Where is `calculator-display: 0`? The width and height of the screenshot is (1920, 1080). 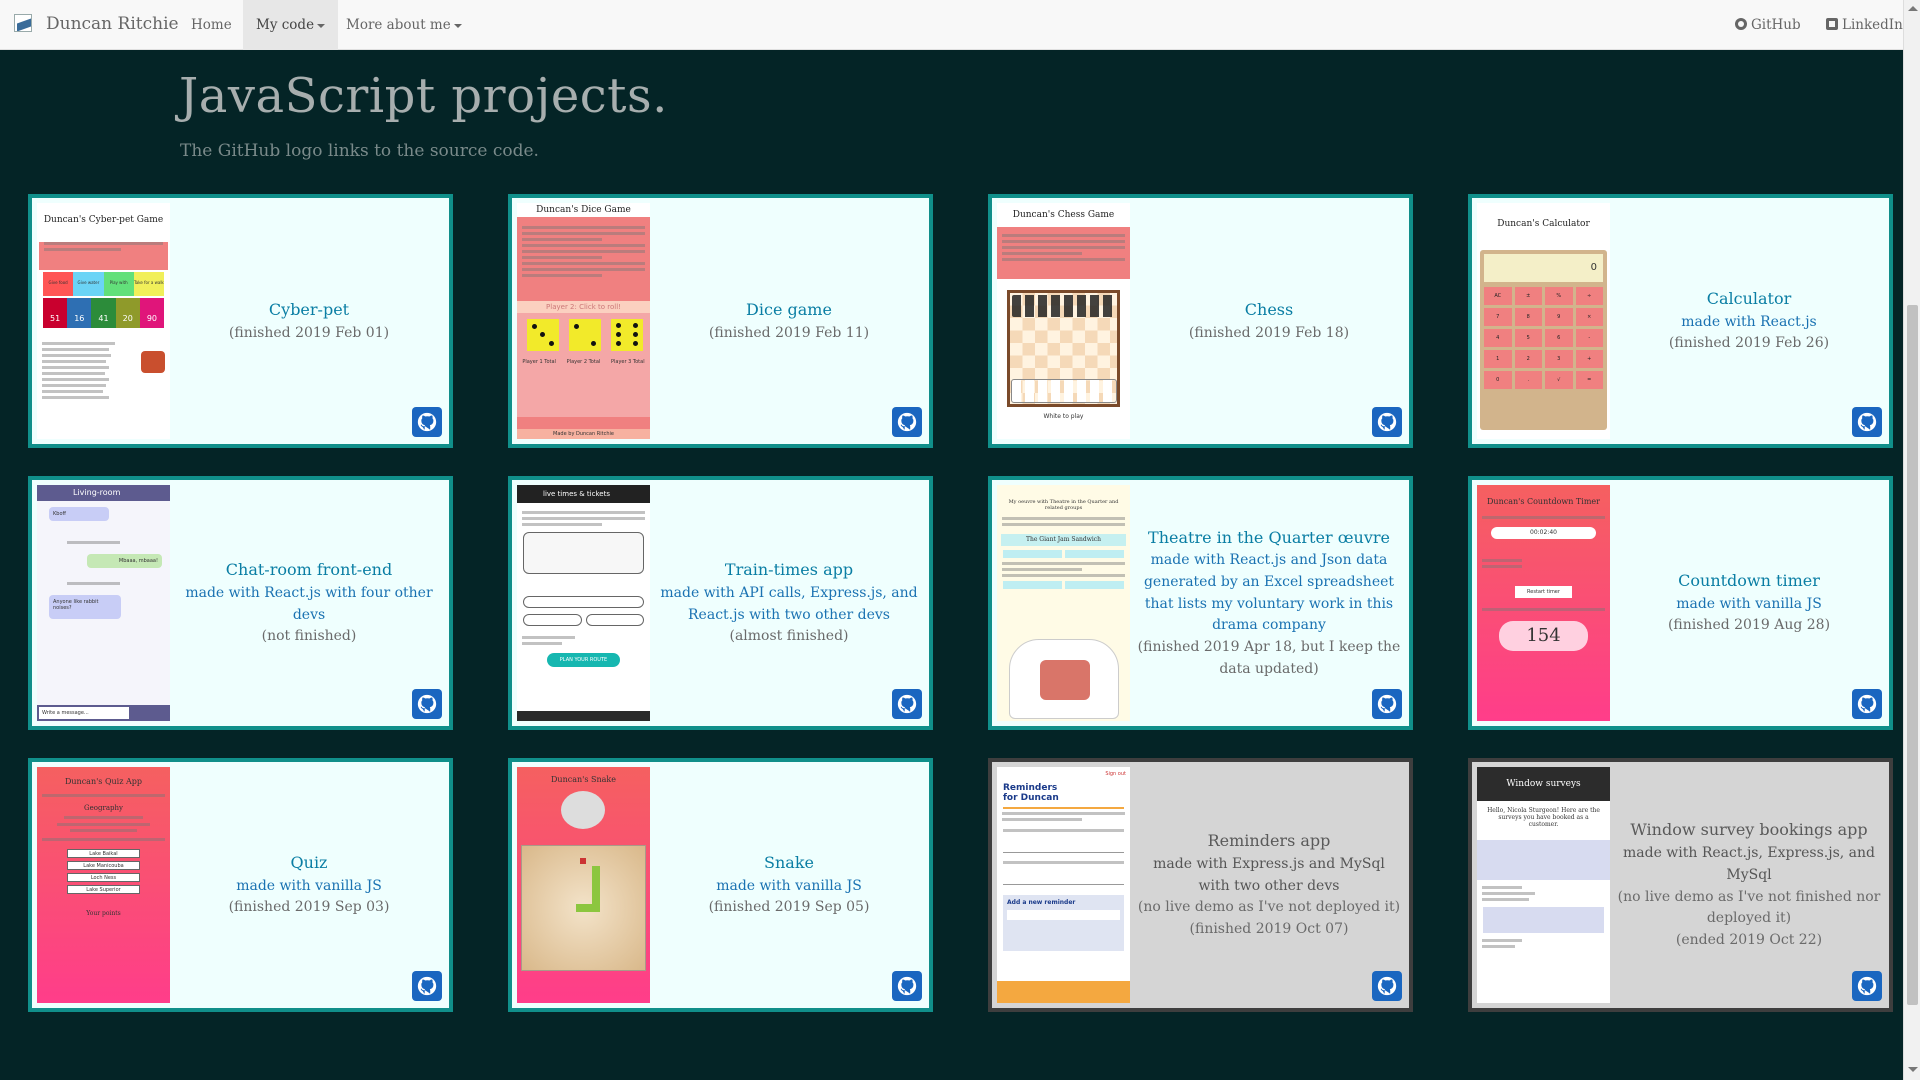 calculator-display: 0 is located at coordinates (1543, 268).